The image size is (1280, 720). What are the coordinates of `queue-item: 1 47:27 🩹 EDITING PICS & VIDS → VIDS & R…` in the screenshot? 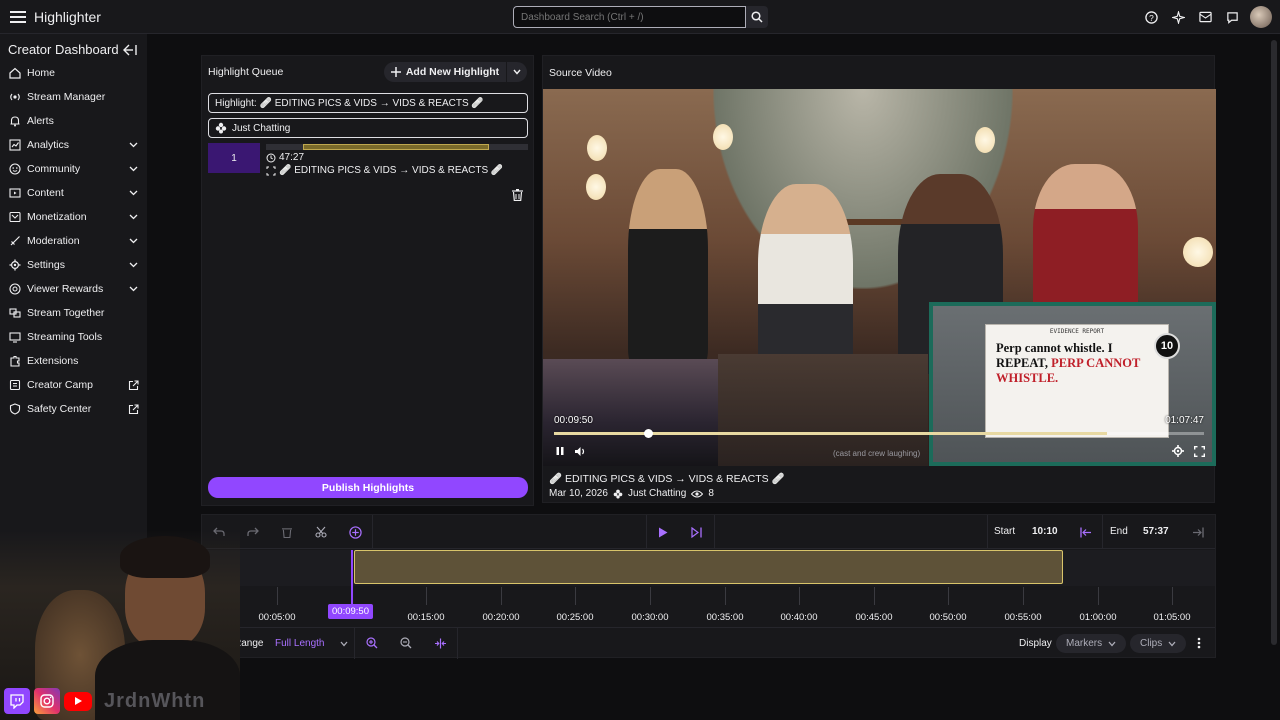 It's located at (370, 159).